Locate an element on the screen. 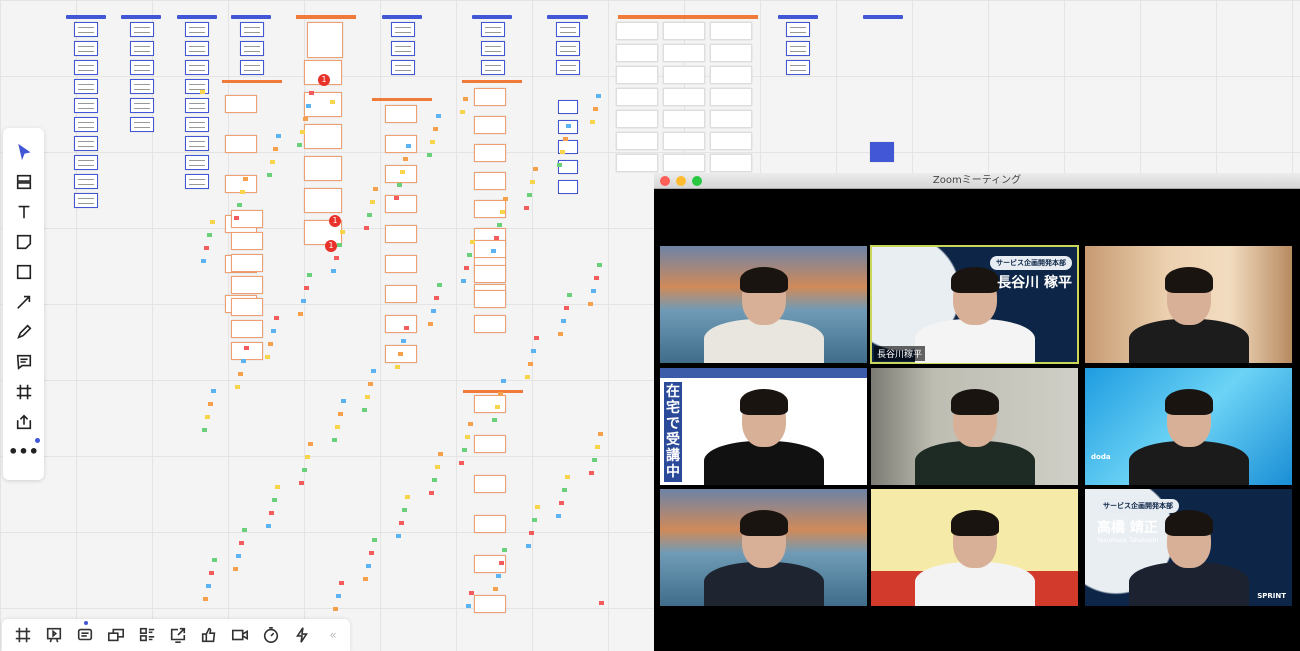 Image resolution: width=1300 pixels, height=651 pixels. collapse-toolbar-icon: « is located at coordinates (333, 635).